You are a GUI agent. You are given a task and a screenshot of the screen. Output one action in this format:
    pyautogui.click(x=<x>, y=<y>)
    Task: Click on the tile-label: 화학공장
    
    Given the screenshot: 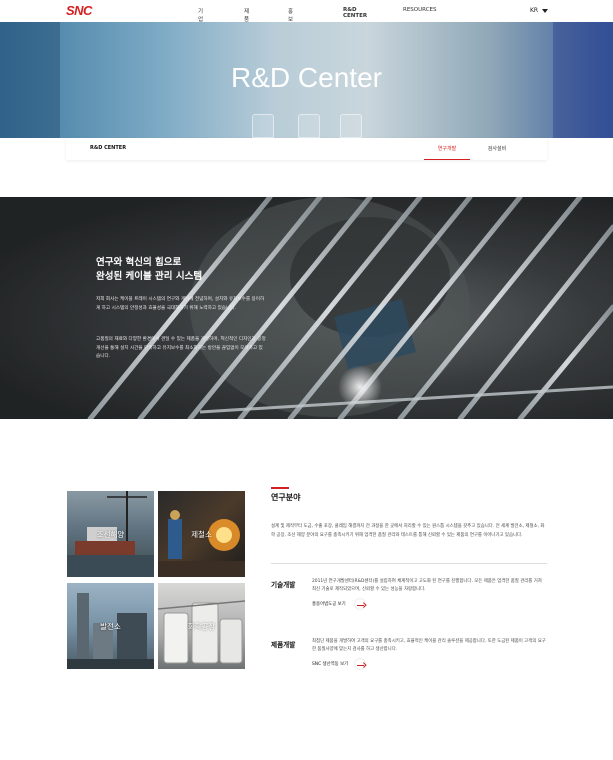 What is the action you would take?
    pyautogui.click(x=201, y=626)
    